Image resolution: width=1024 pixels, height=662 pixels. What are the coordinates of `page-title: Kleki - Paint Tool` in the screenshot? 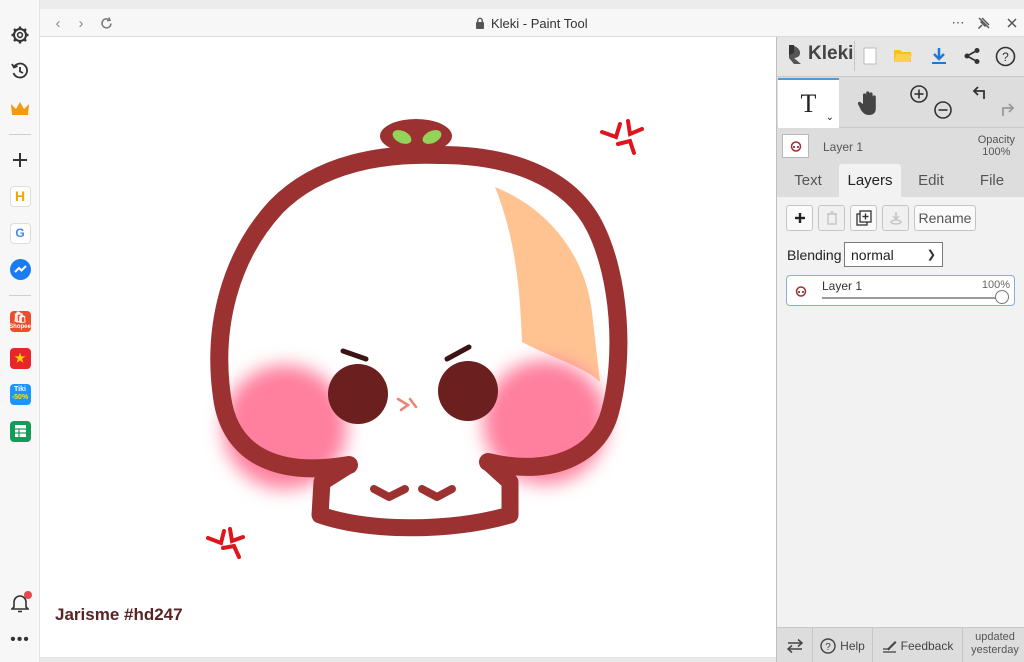 It's located at (539, 23).